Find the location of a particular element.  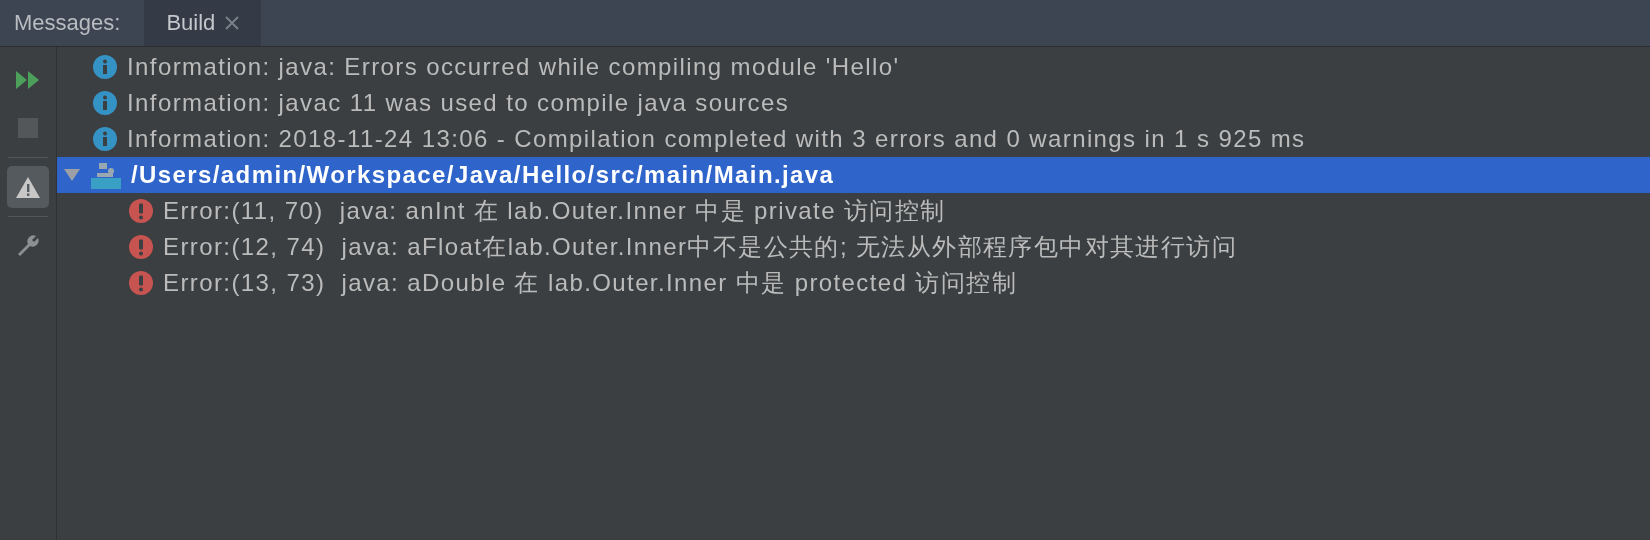

toolbar-button is located at coordinates (28, 187).